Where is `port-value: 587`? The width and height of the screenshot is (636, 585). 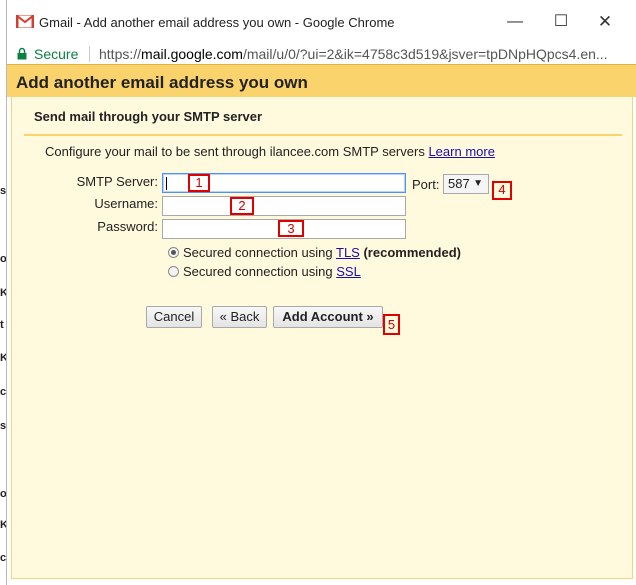 port-value: 587 is located at coordinates (459, 183).